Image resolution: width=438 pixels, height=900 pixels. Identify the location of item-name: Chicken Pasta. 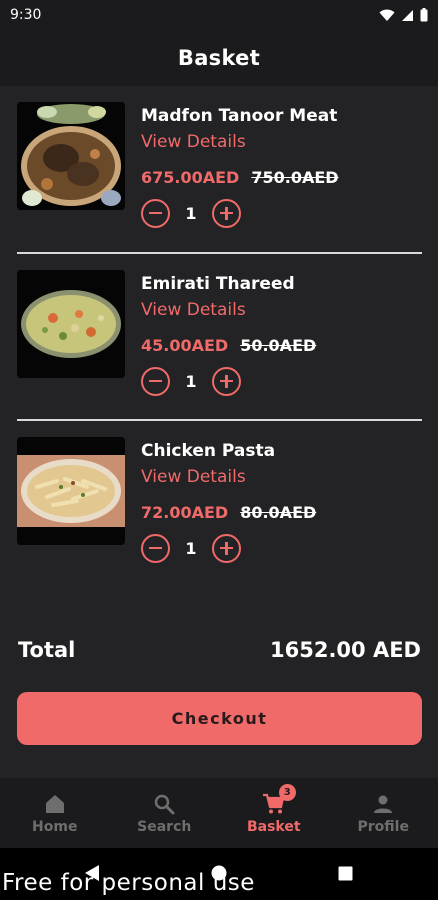
(208, 451).